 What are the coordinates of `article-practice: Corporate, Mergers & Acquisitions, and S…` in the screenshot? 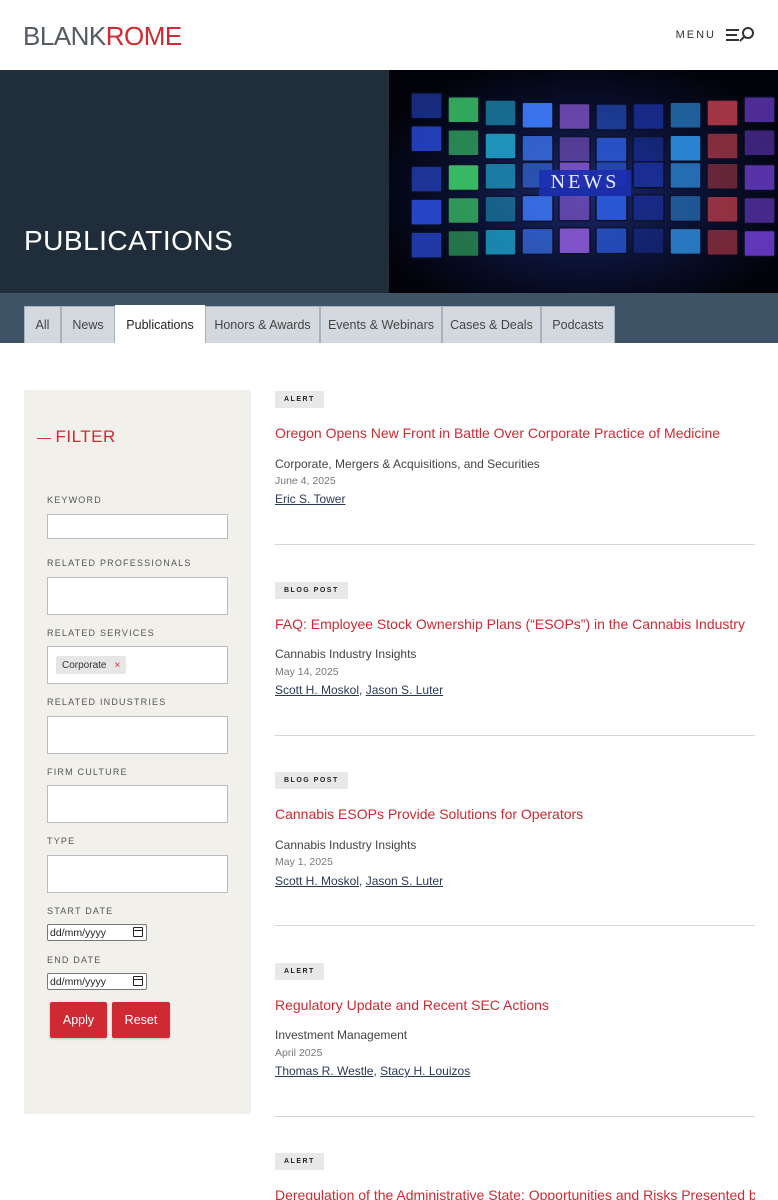 It's located at (407, 464).